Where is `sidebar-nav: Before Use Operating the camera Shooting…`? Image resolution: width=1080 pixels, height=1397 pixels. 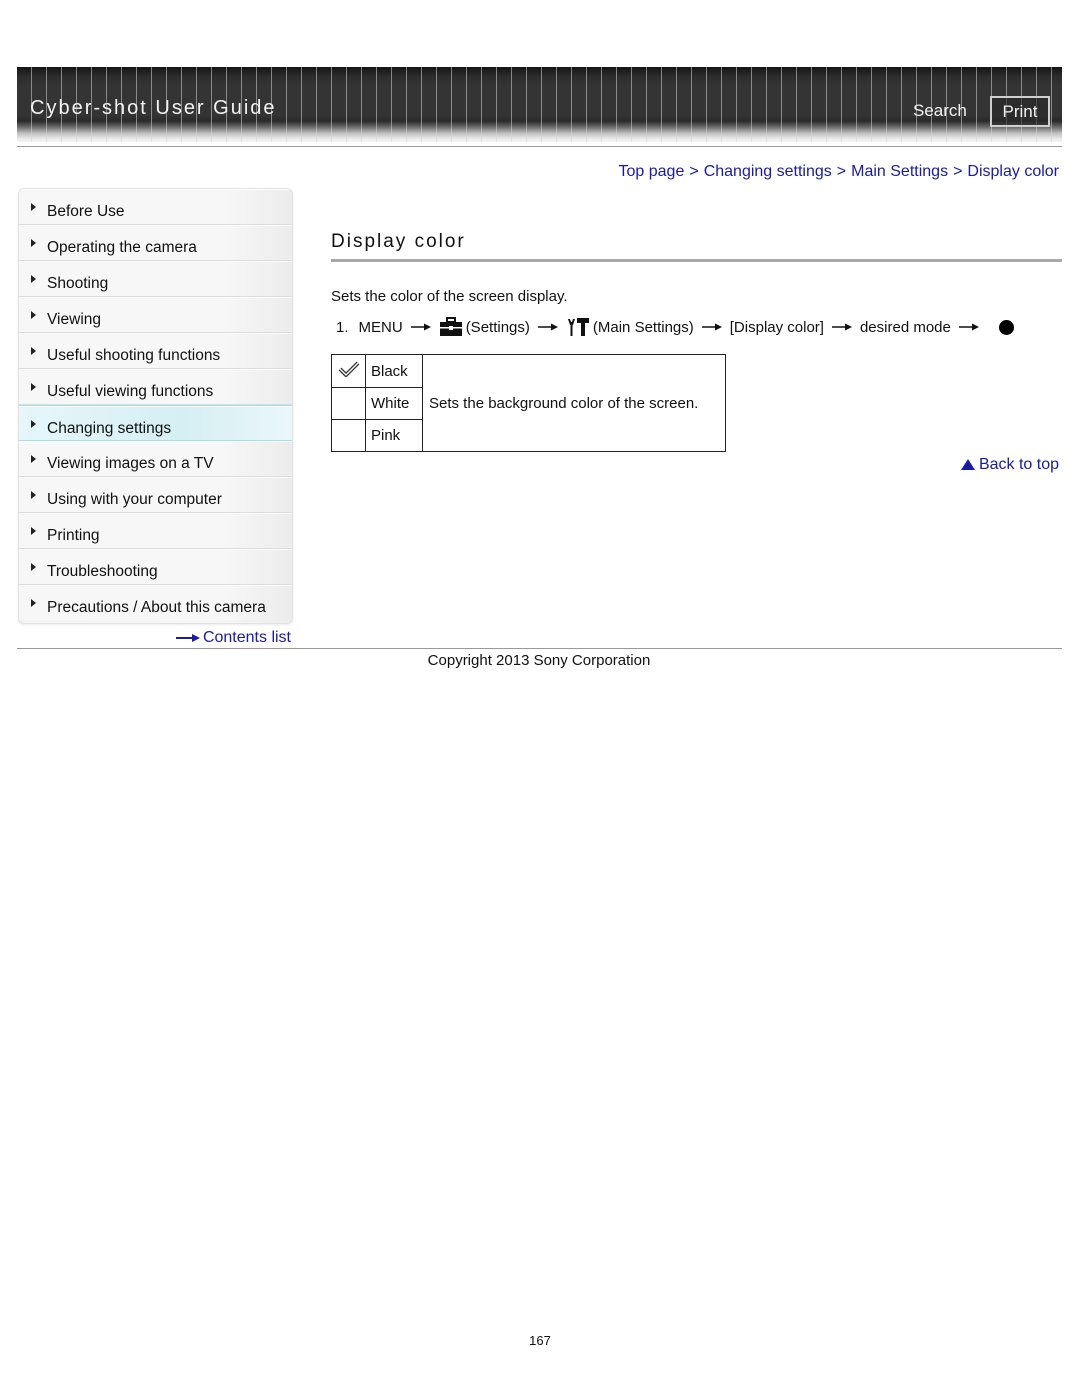
sidebar-nav: Before Use Operating the camera Shooting… is located at coordinates (155, 406).